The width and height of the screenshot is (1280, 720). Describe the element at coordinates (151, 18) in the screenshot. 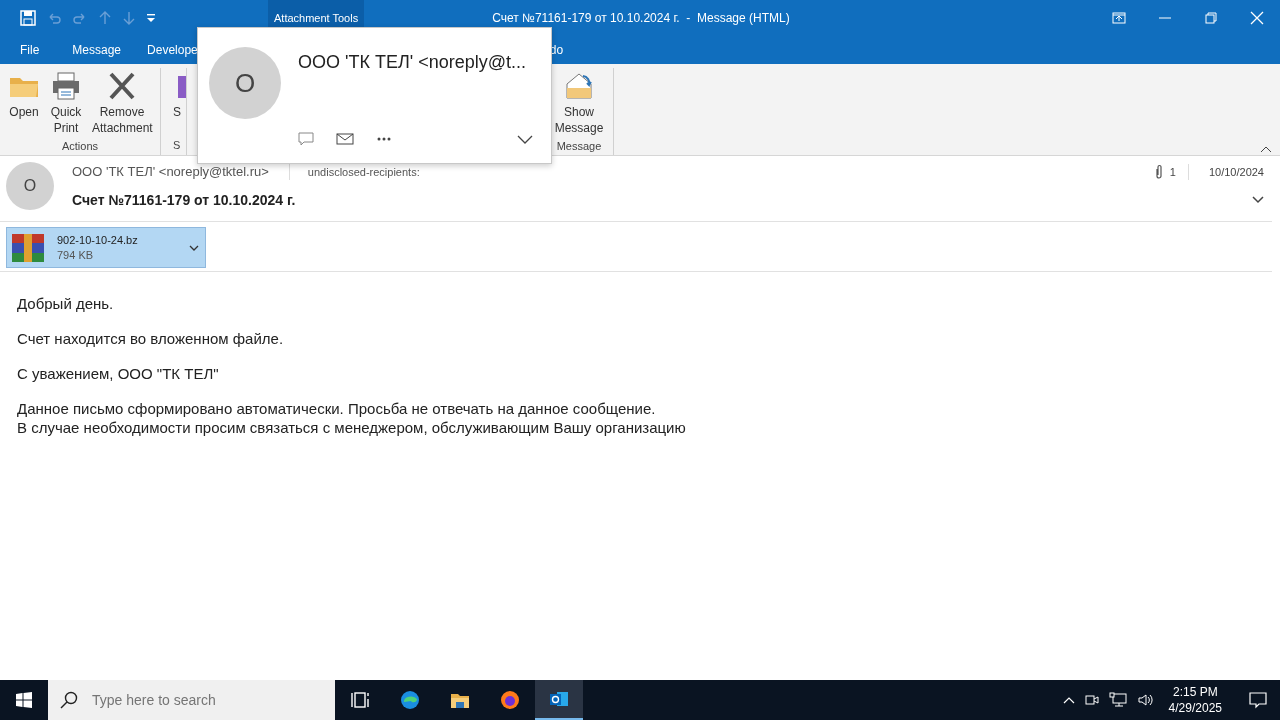

I see `customize-icon` at that location.